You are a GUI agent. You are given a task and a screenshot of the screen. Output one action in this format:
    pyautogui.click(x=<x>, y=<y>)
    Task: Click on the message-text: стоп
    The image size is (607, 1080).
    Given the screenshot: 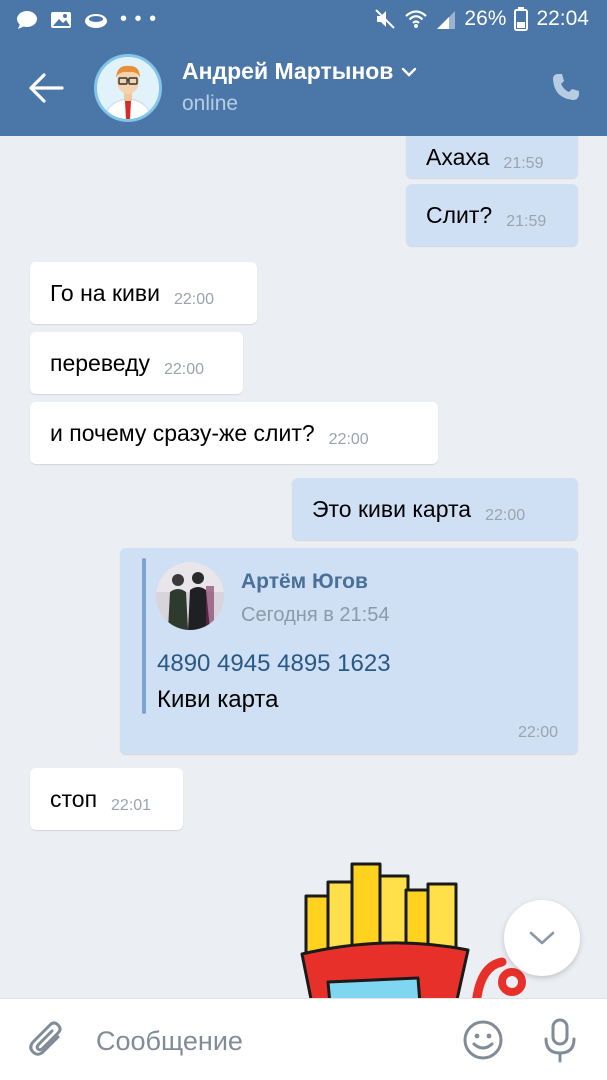 What is the action you would take?
    pyautogui.click(x=74, y=798)
    